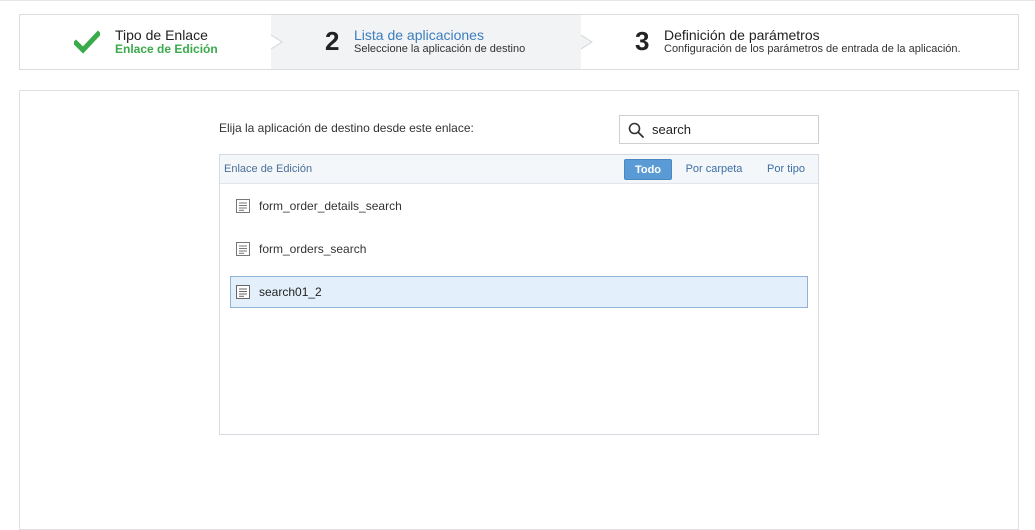  What do you see at coordinates (330, 206) in the screenshot?
I see `list-item-label: form_order_details_search` at bounding box center [330, 206].